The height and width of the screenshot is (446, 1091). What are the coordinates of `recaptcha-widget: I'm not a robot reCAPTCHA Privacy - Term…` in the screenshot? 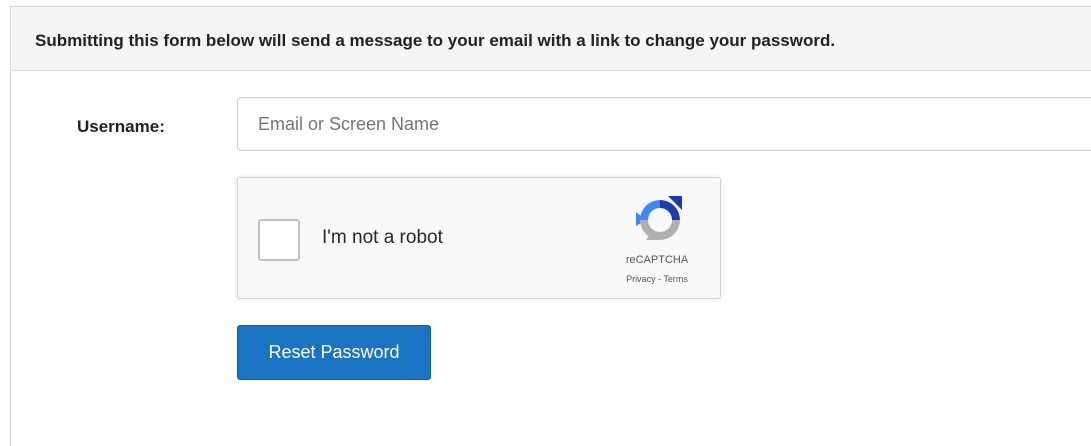 It's located at (479, 238).